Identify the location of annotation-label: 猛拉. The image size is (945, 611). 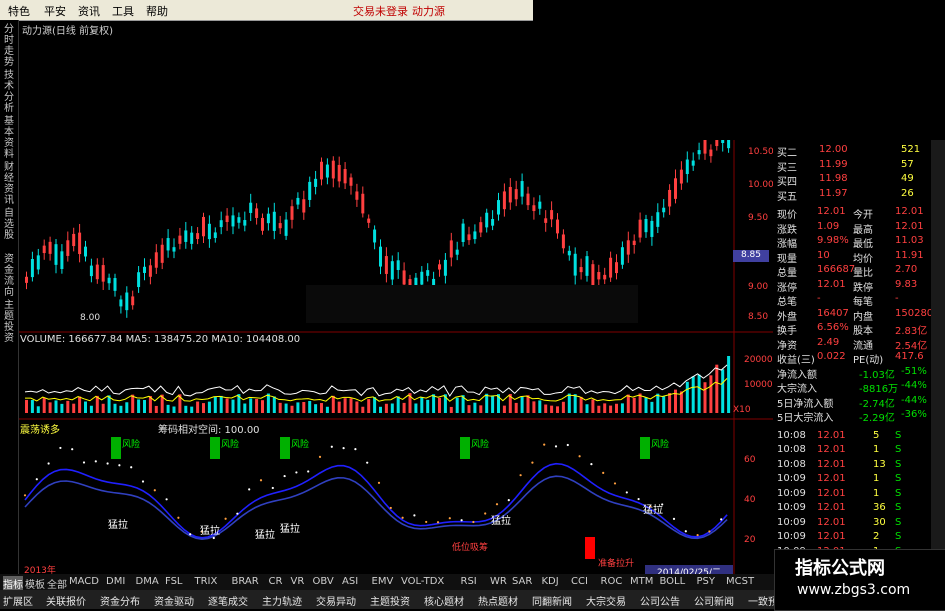
(118, 525).